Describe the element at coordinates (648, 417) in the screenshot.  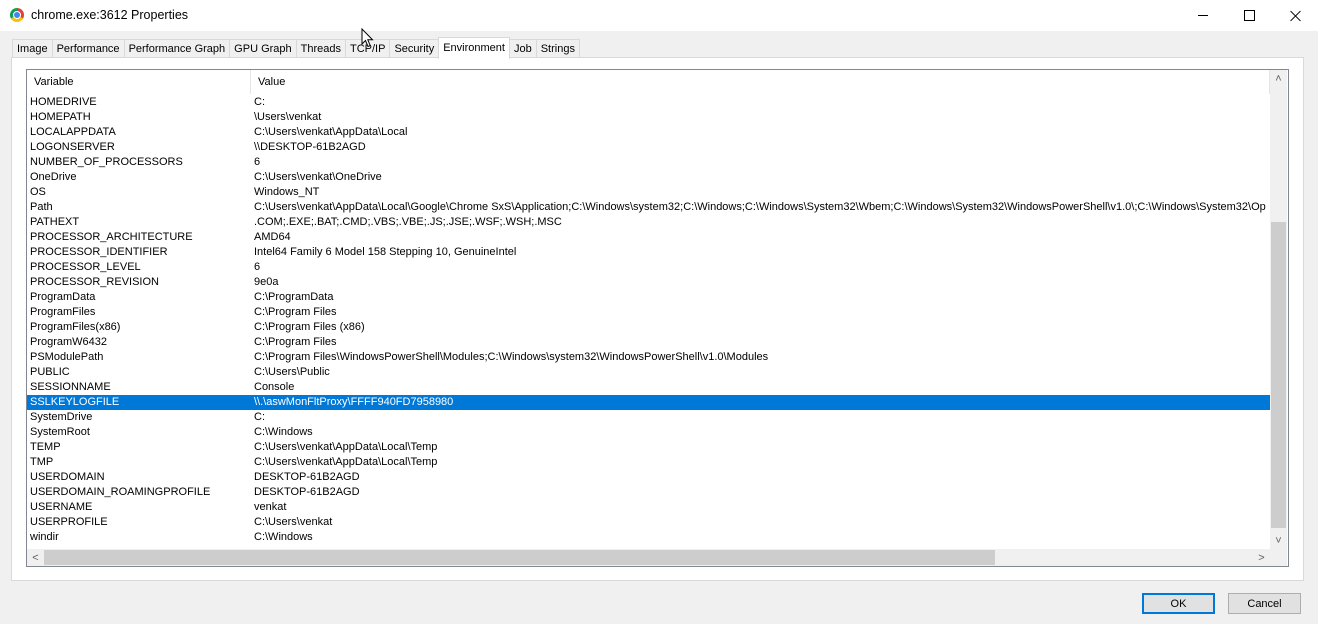
I see `table-row: SystemDrive C:` at that location.